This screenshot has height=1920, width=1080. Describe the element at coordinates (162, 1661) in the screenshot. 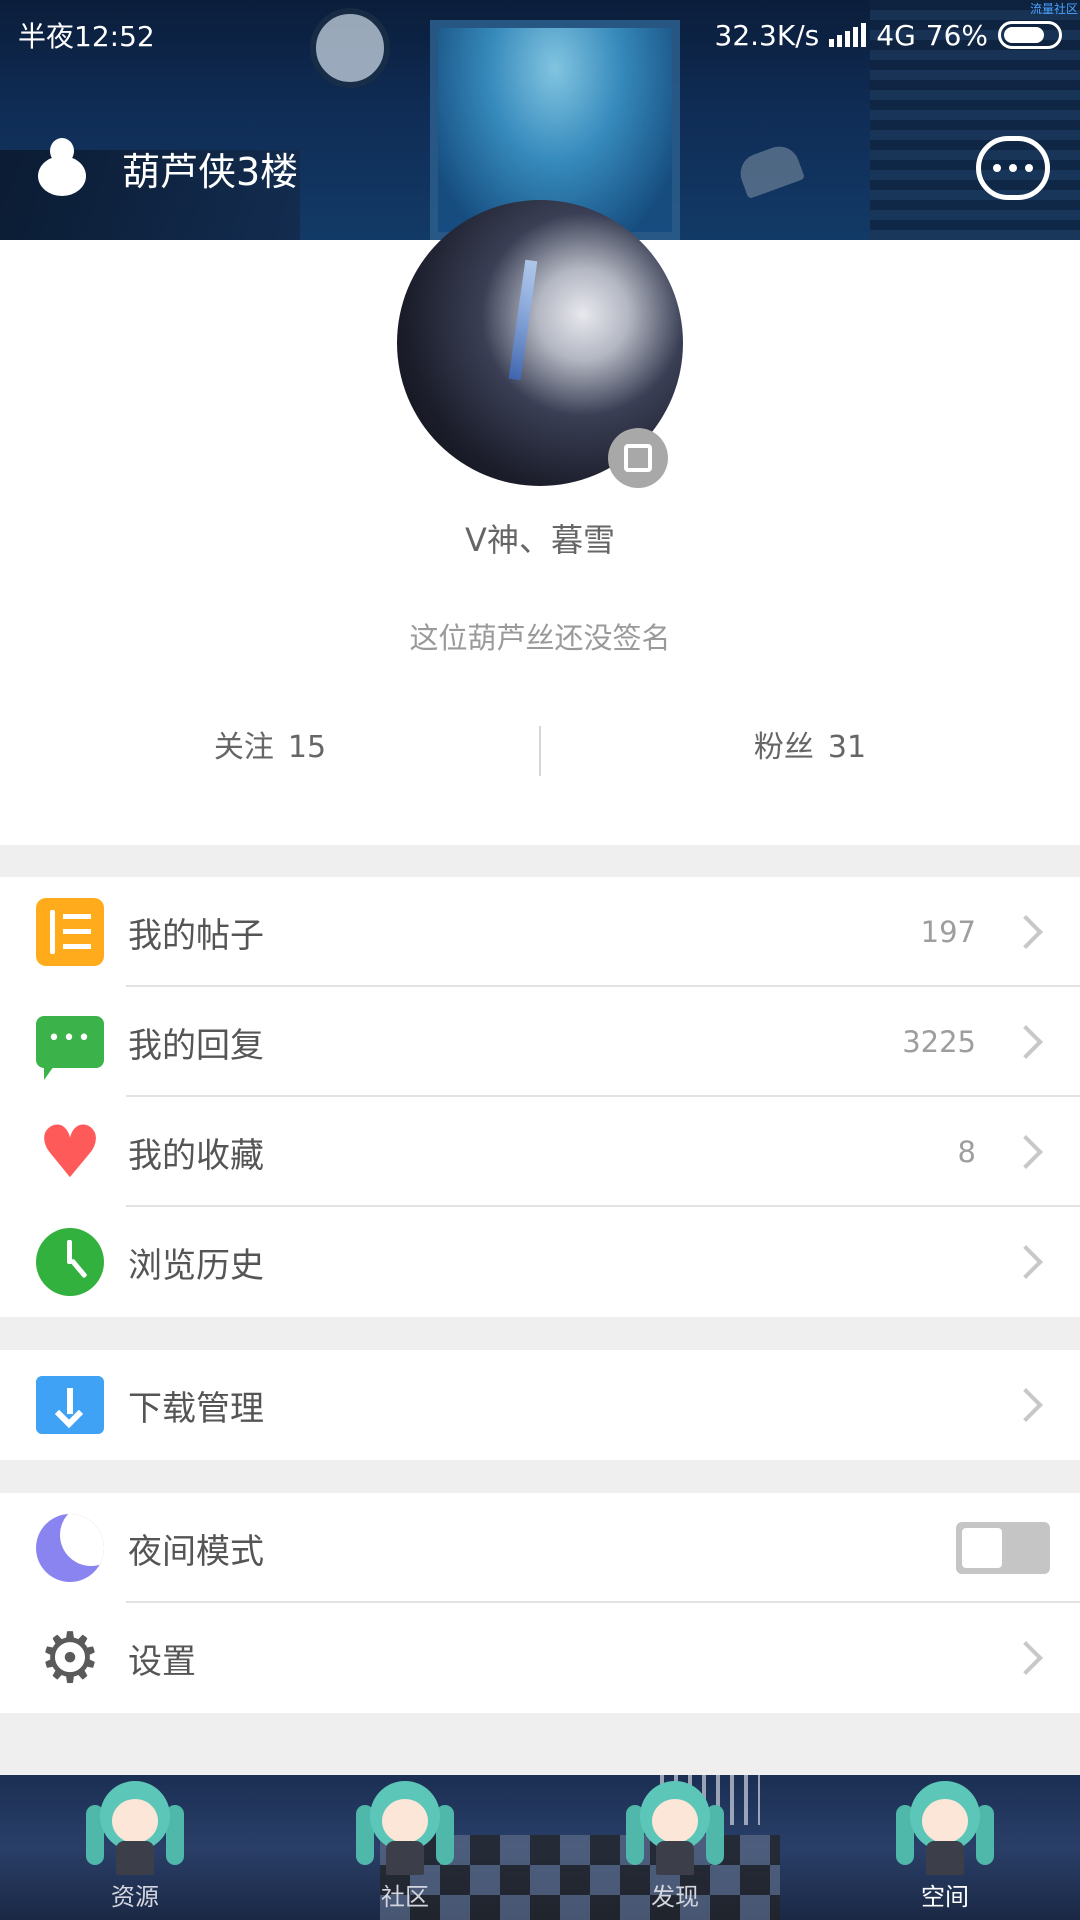

I see `menu-label: 设置` at that location.